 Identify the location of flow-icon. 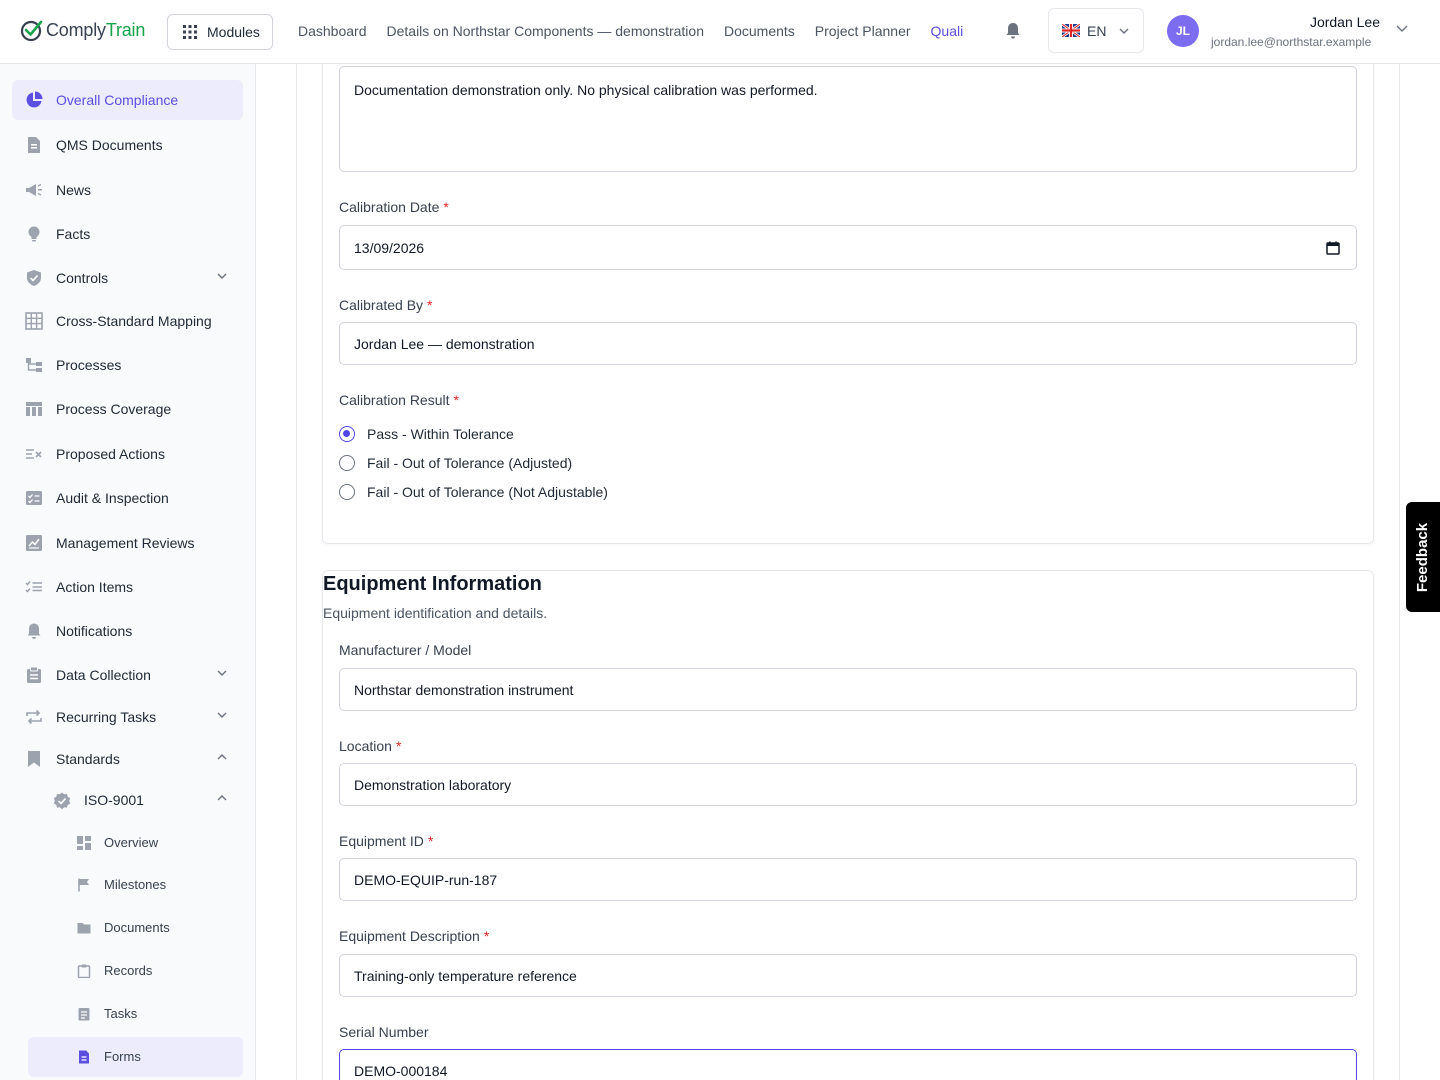
(34, 365).